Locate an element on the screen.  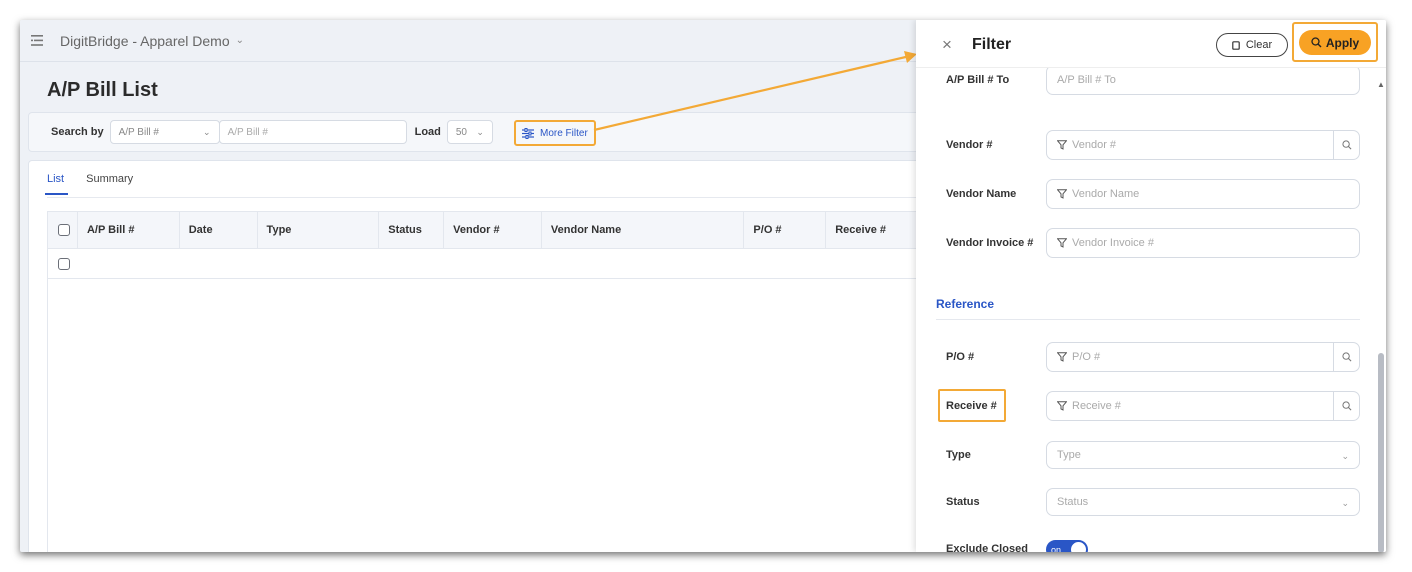
field-placeholder: Type is located at coordinates (1069, 455).